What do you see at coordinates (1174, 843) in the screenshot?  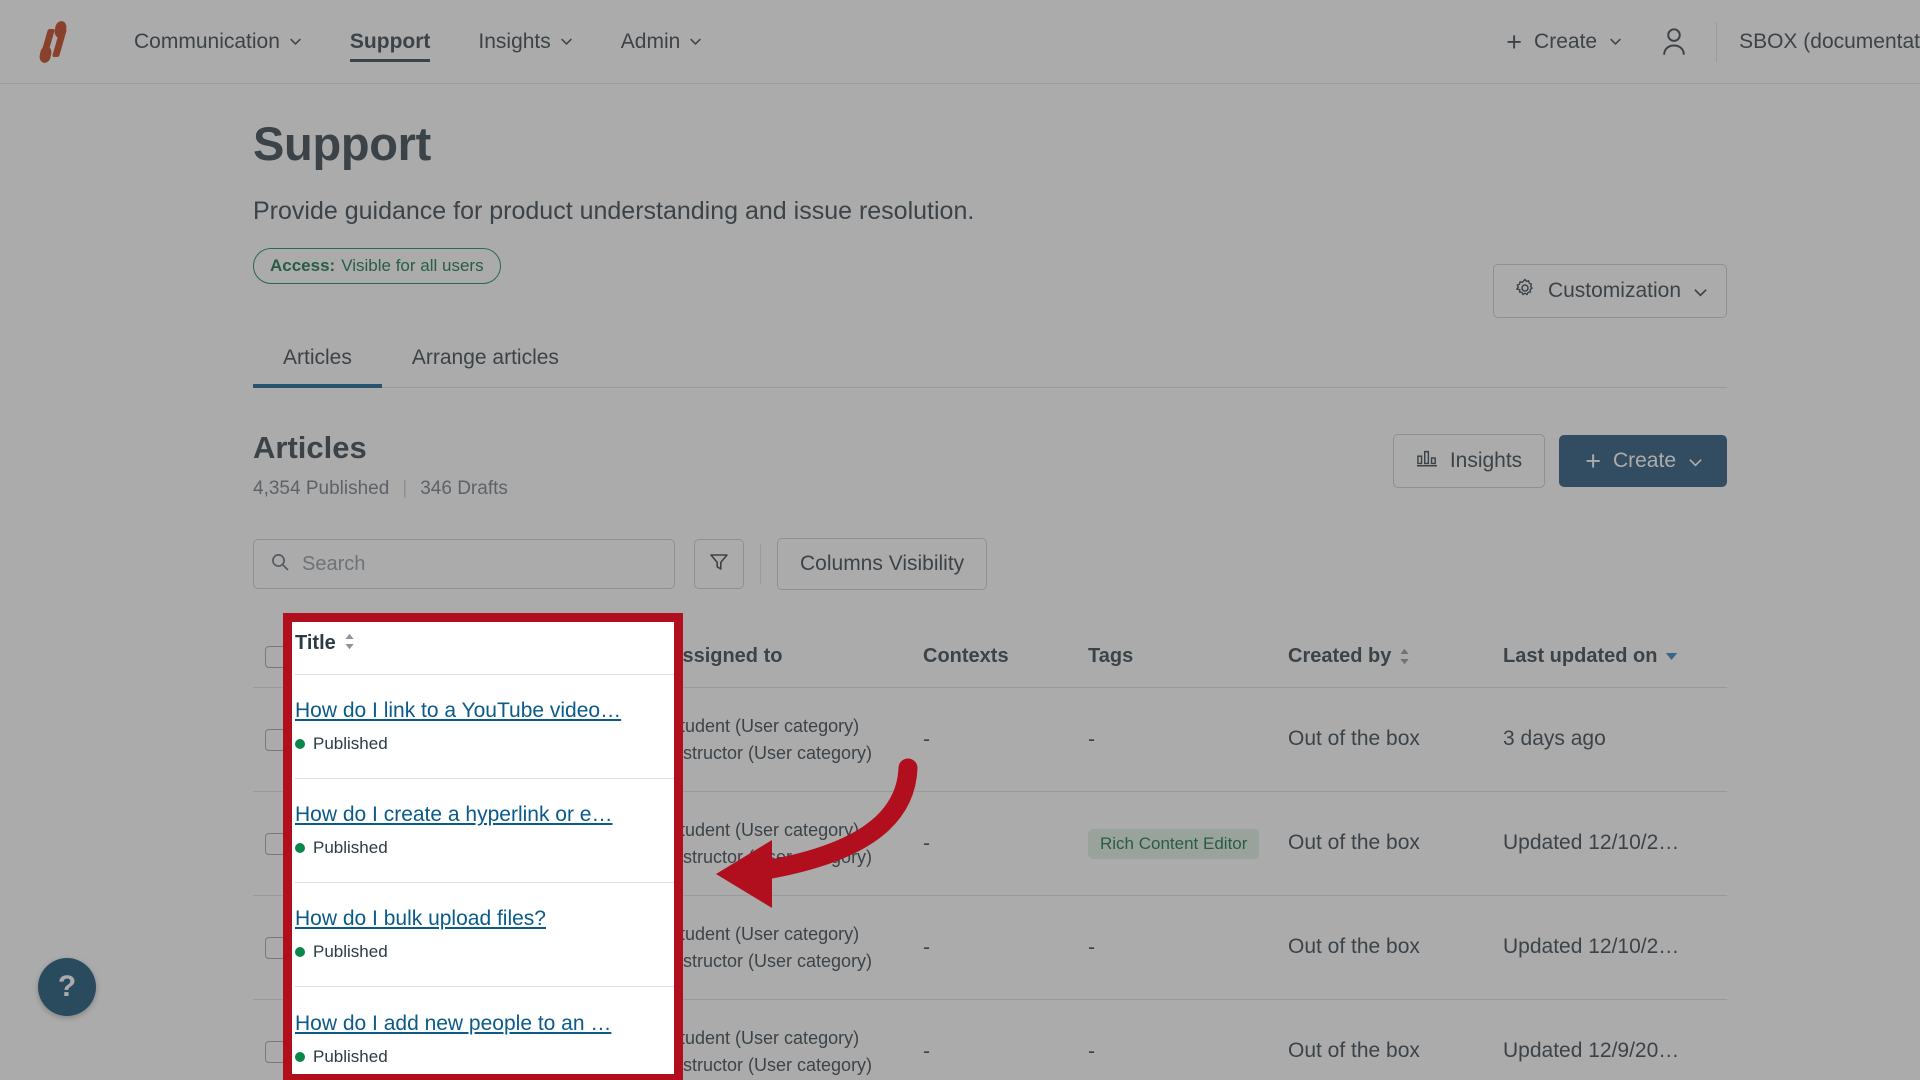 I see `tag-chip: Rich Content Editor` at bounding box center [1174, 843].